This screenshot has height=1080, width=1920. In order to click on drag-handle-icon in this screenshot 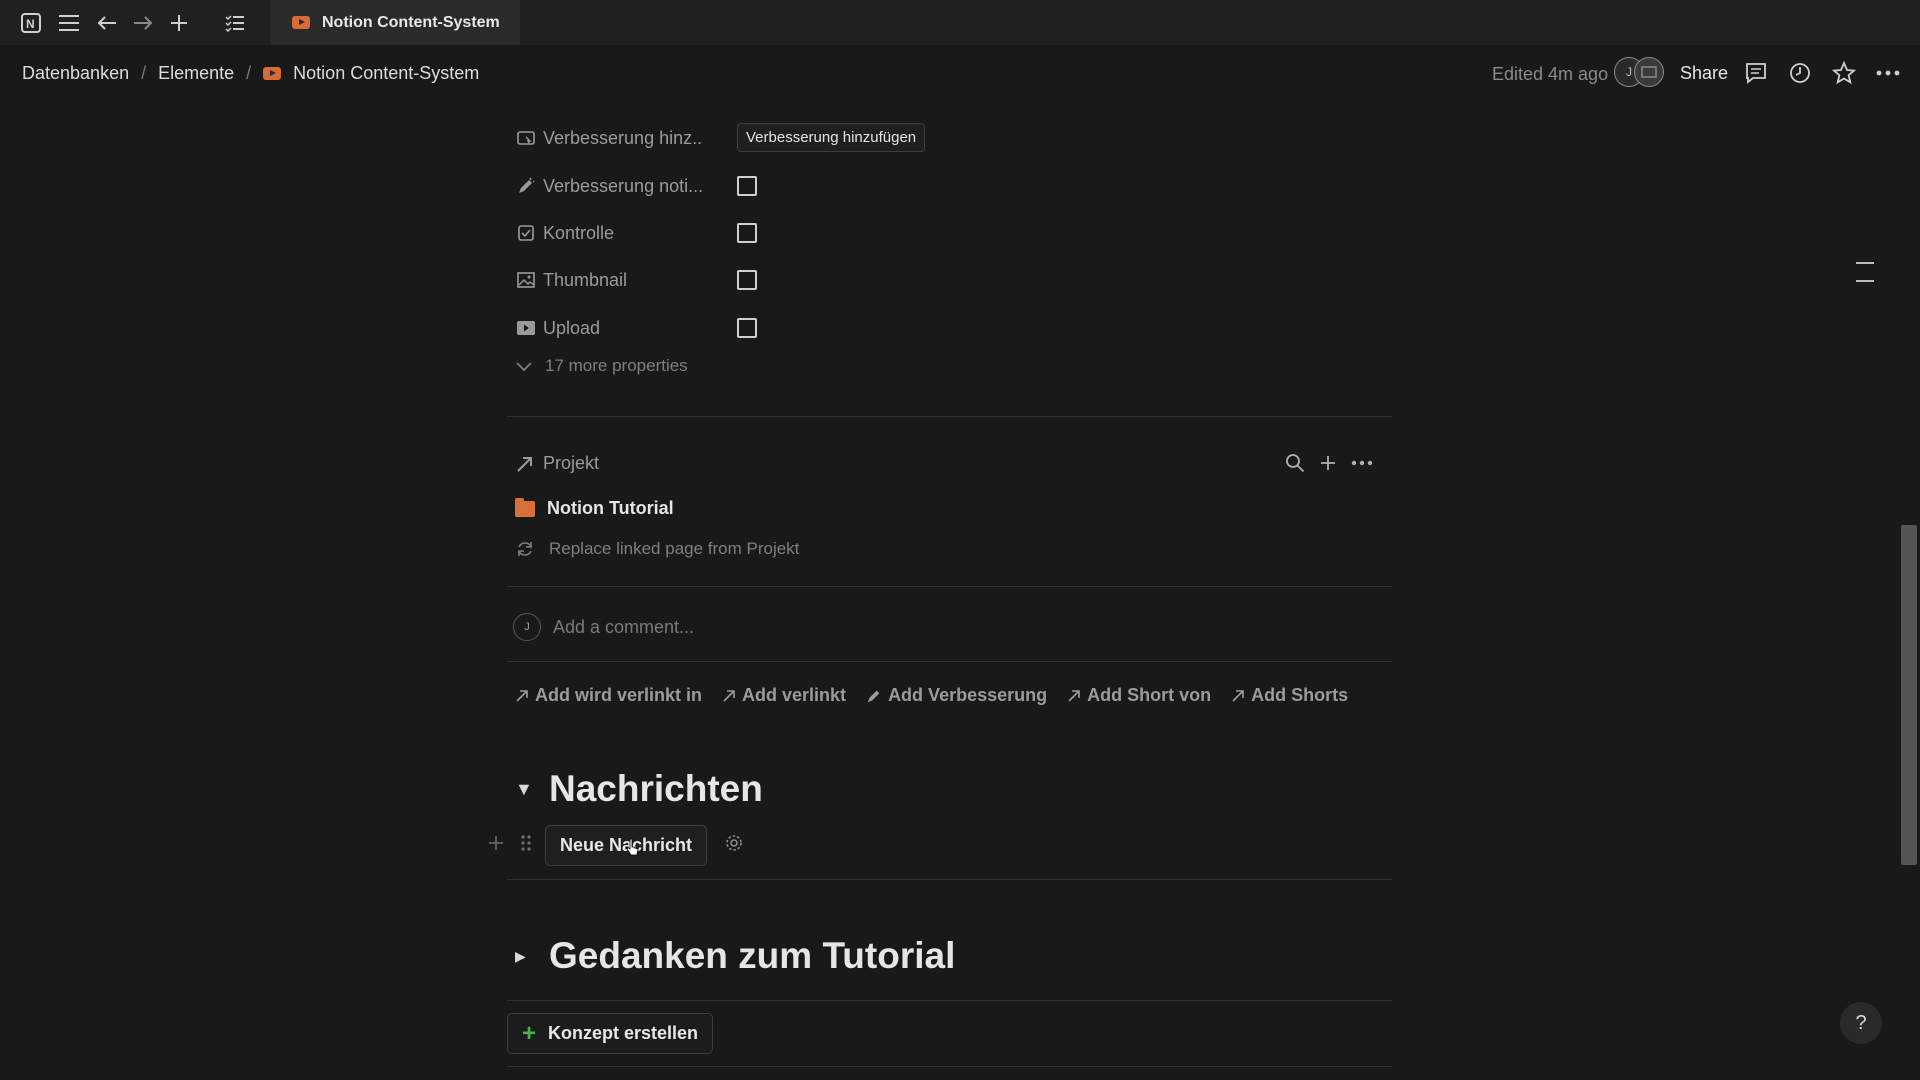, I will do `click(526, 845)`.